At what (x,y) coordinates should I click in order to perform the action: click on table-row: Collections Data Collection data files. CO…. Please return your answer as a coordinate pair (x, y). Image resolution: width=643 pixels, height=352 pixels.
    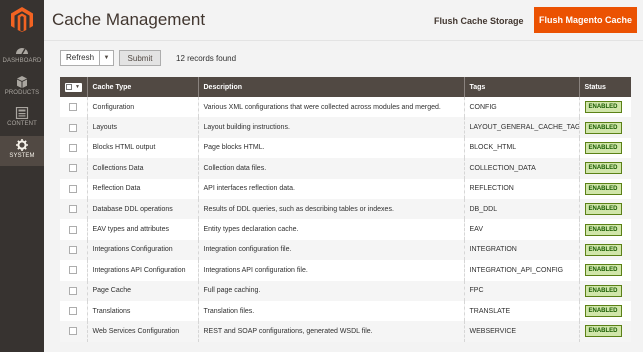
    Looking at the image, I should click on (345, 168).